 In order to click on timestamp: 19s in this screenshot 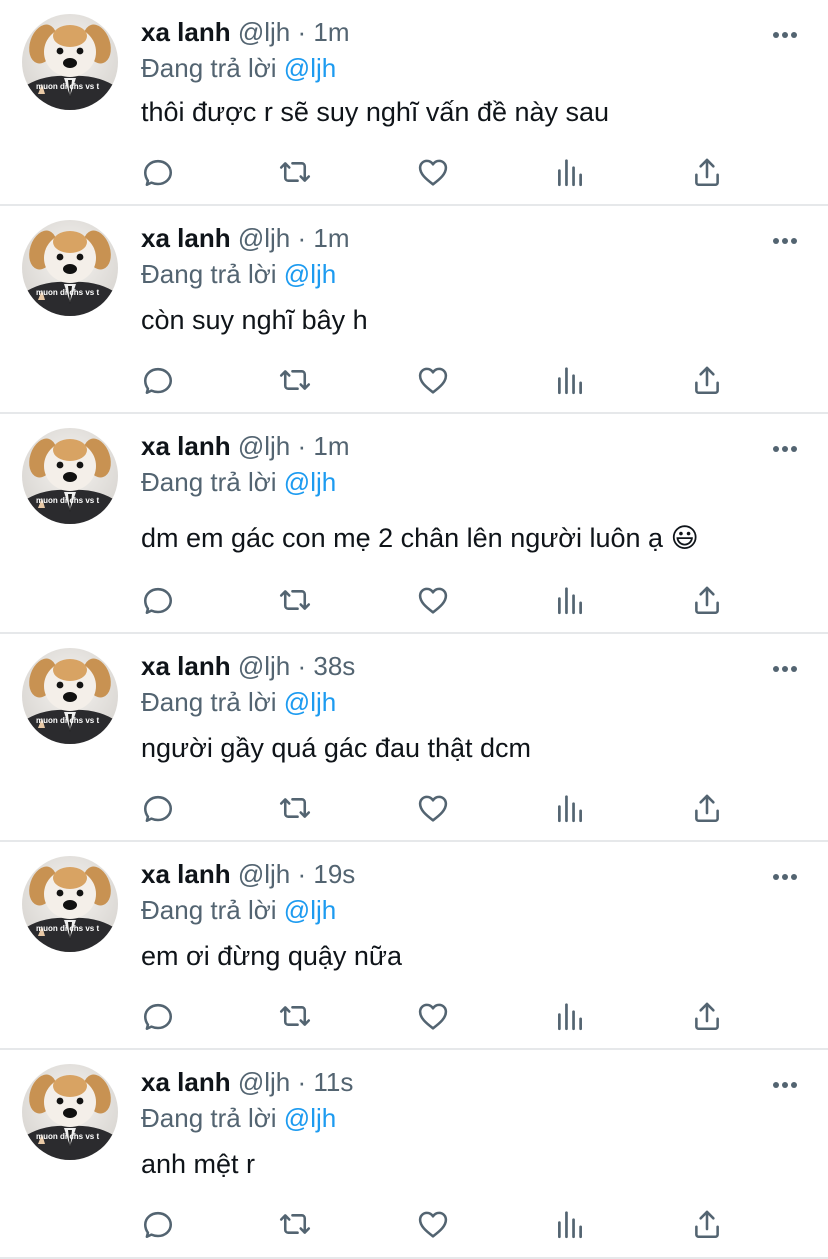, I will do `click(334, 874)`.